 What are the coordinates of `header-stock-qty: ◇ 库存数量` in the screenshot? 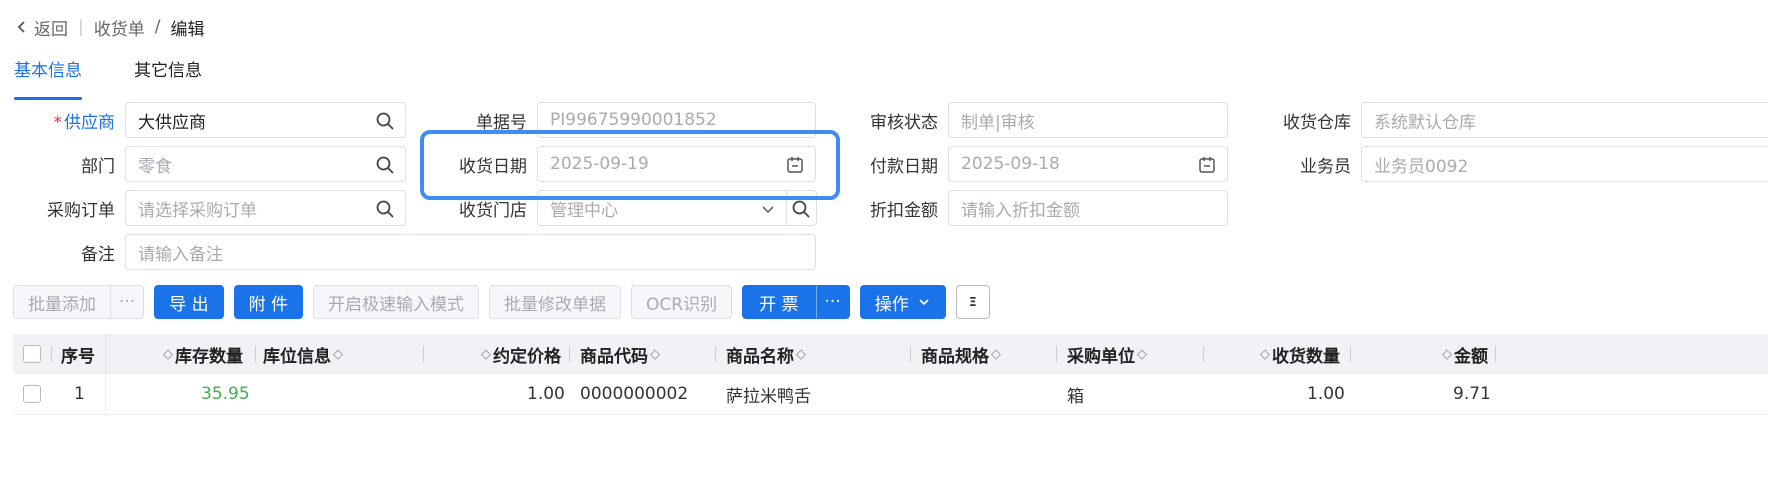 It's located at (202, 354).